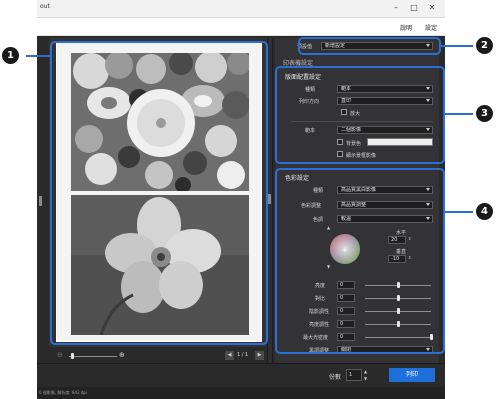  Describe the element at coordinates (10, 55) in the screenshot. I see `callout-badge-1: 1` at that location.